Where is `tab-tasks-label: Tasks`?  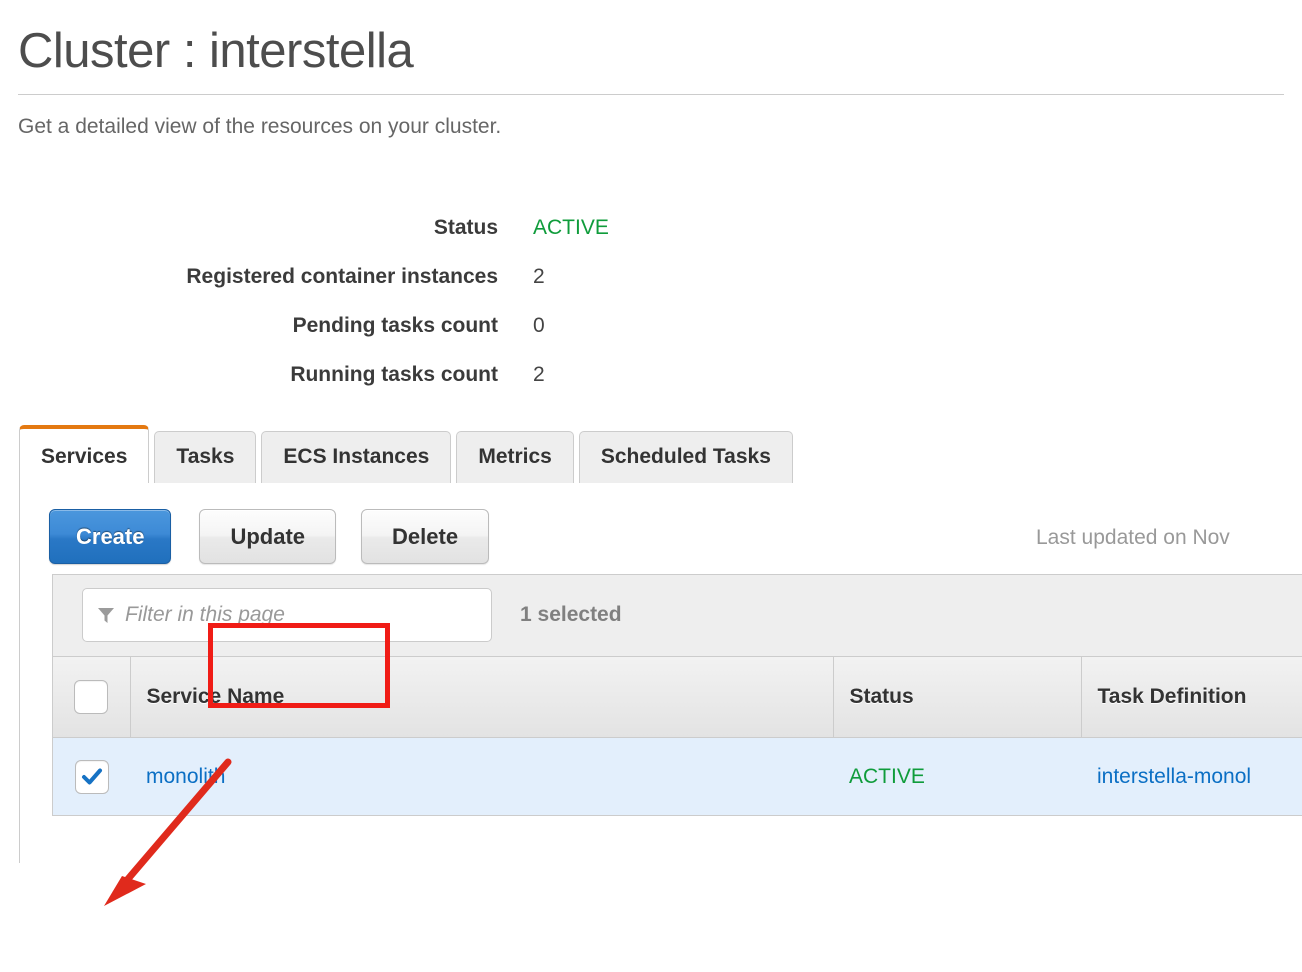 tab-tasks-label: Tasks is located at coordinates (205, 457).